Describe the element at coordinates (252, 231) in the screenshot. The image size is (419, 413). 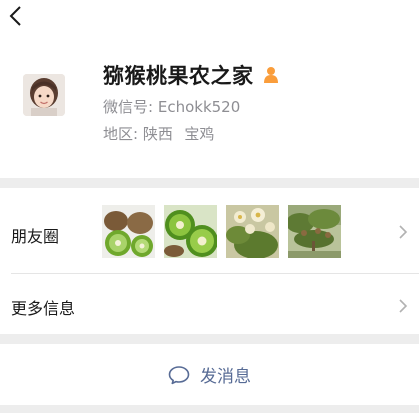
I see `kiwi-blossom-photo` at that location.